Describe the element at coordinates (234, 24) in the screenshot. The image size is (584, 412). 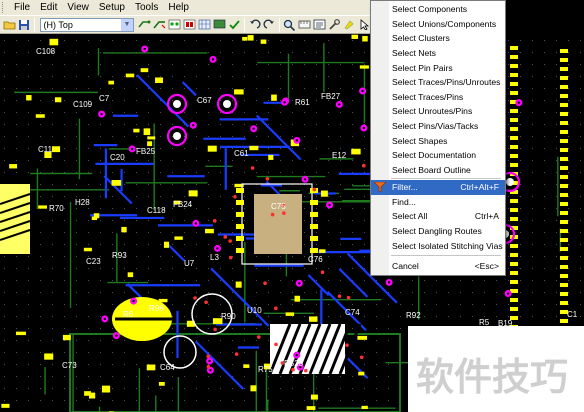
I see `drc-icon` at that location.